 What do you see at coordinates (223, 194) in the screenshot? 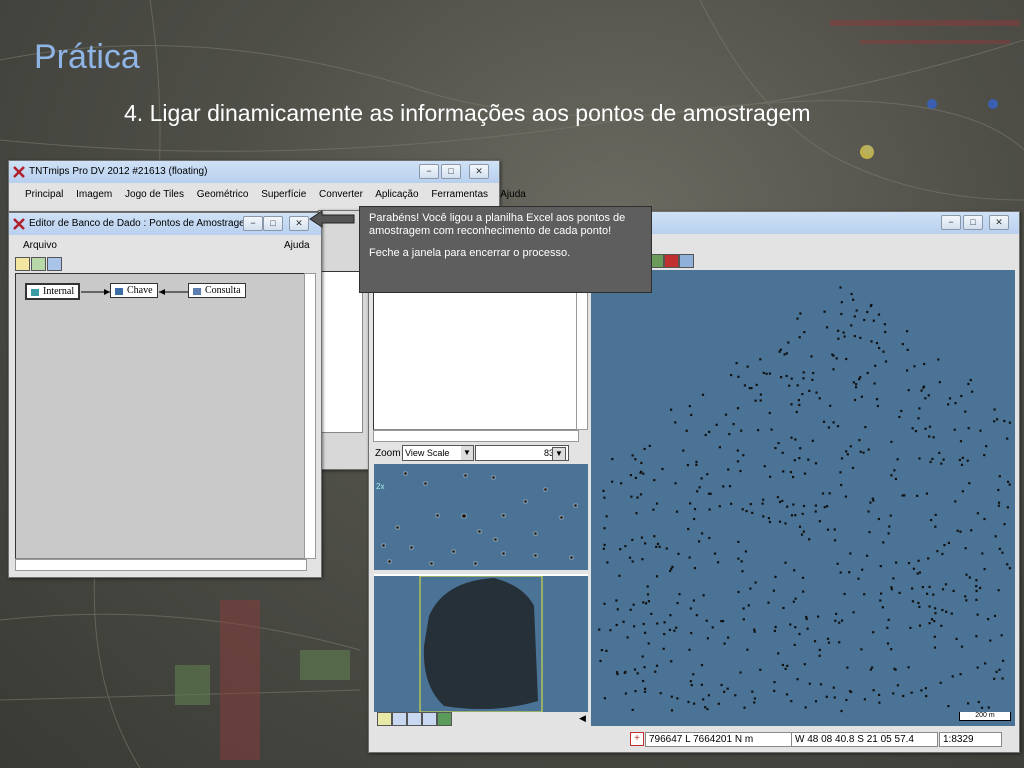
I see `menu-geometrico: Geométrico` at bounding box center [223, 194].